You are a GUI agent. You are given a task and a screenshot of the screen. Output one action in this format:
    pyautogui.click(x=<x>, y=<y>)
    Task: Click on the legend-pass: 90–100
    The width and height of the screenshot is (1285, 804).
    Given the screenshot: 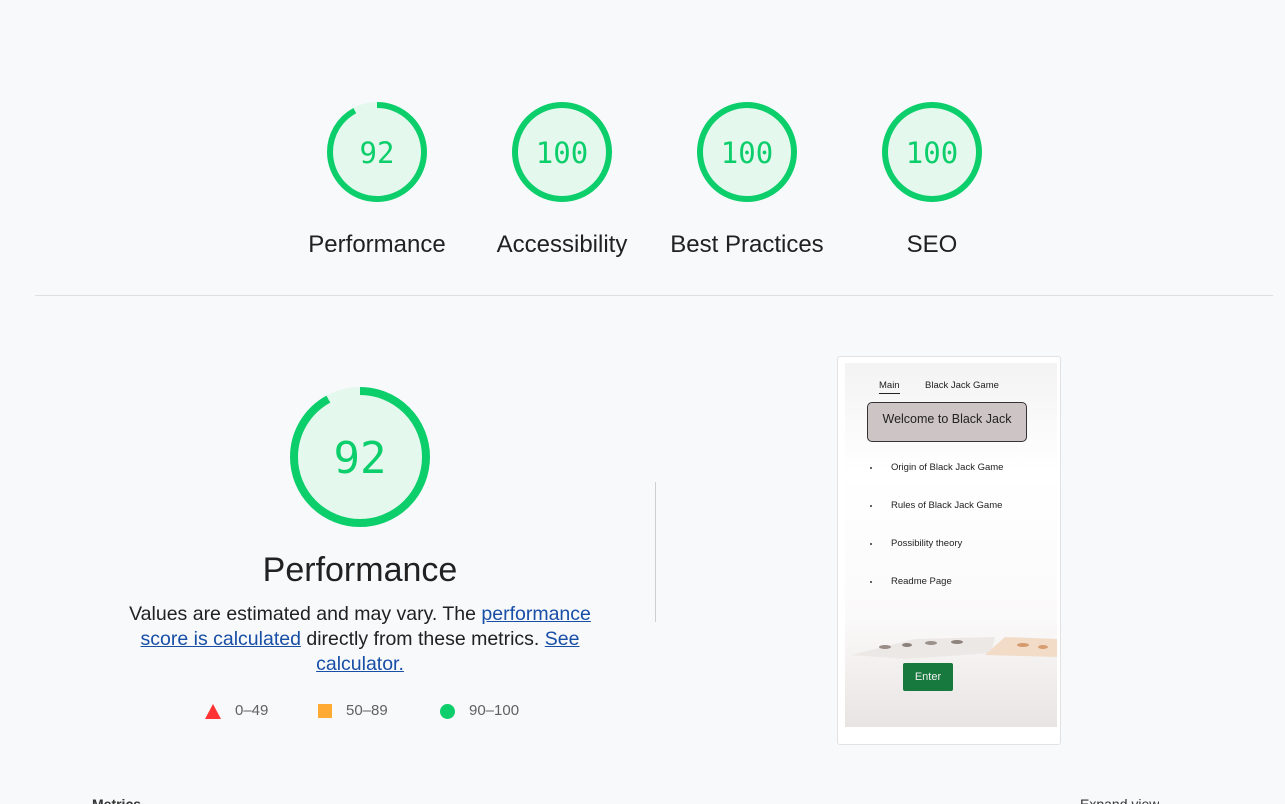 What is the action you would take?
    pyautogui.click(x=479, y=711)
    